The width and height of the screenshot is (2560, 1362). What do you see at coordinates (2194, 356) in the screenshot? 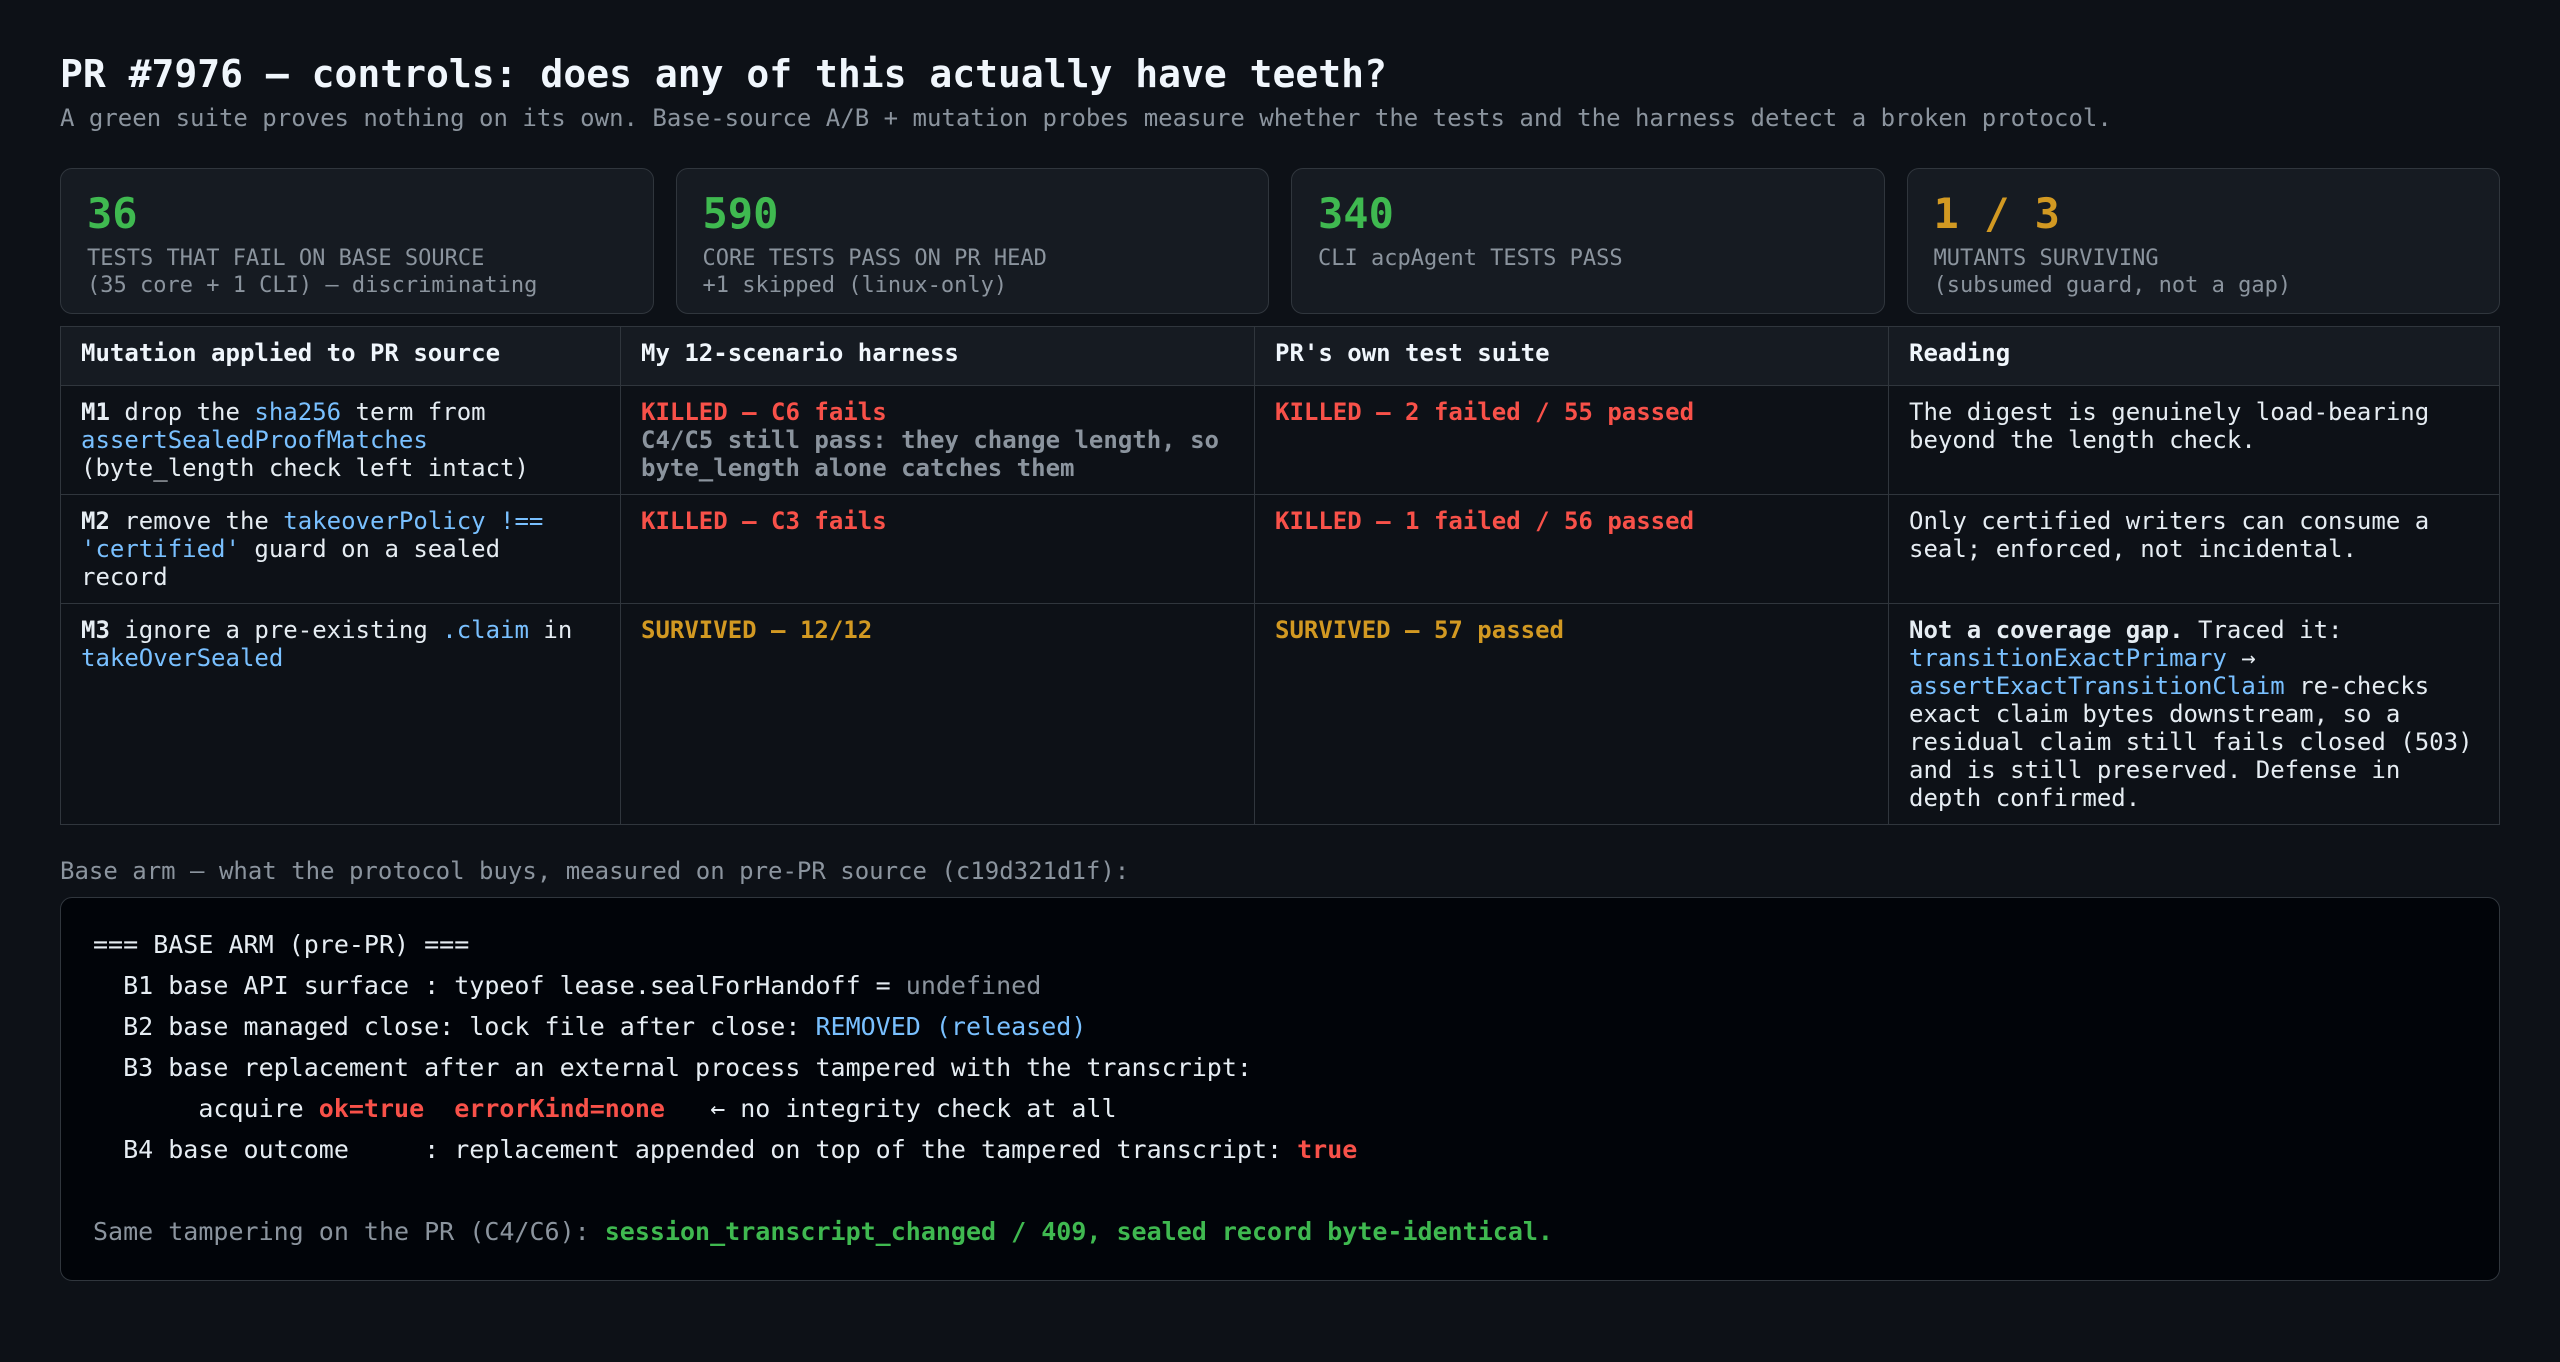
I see `column-header-reading: Reading` at bounding box center [2194, 356].